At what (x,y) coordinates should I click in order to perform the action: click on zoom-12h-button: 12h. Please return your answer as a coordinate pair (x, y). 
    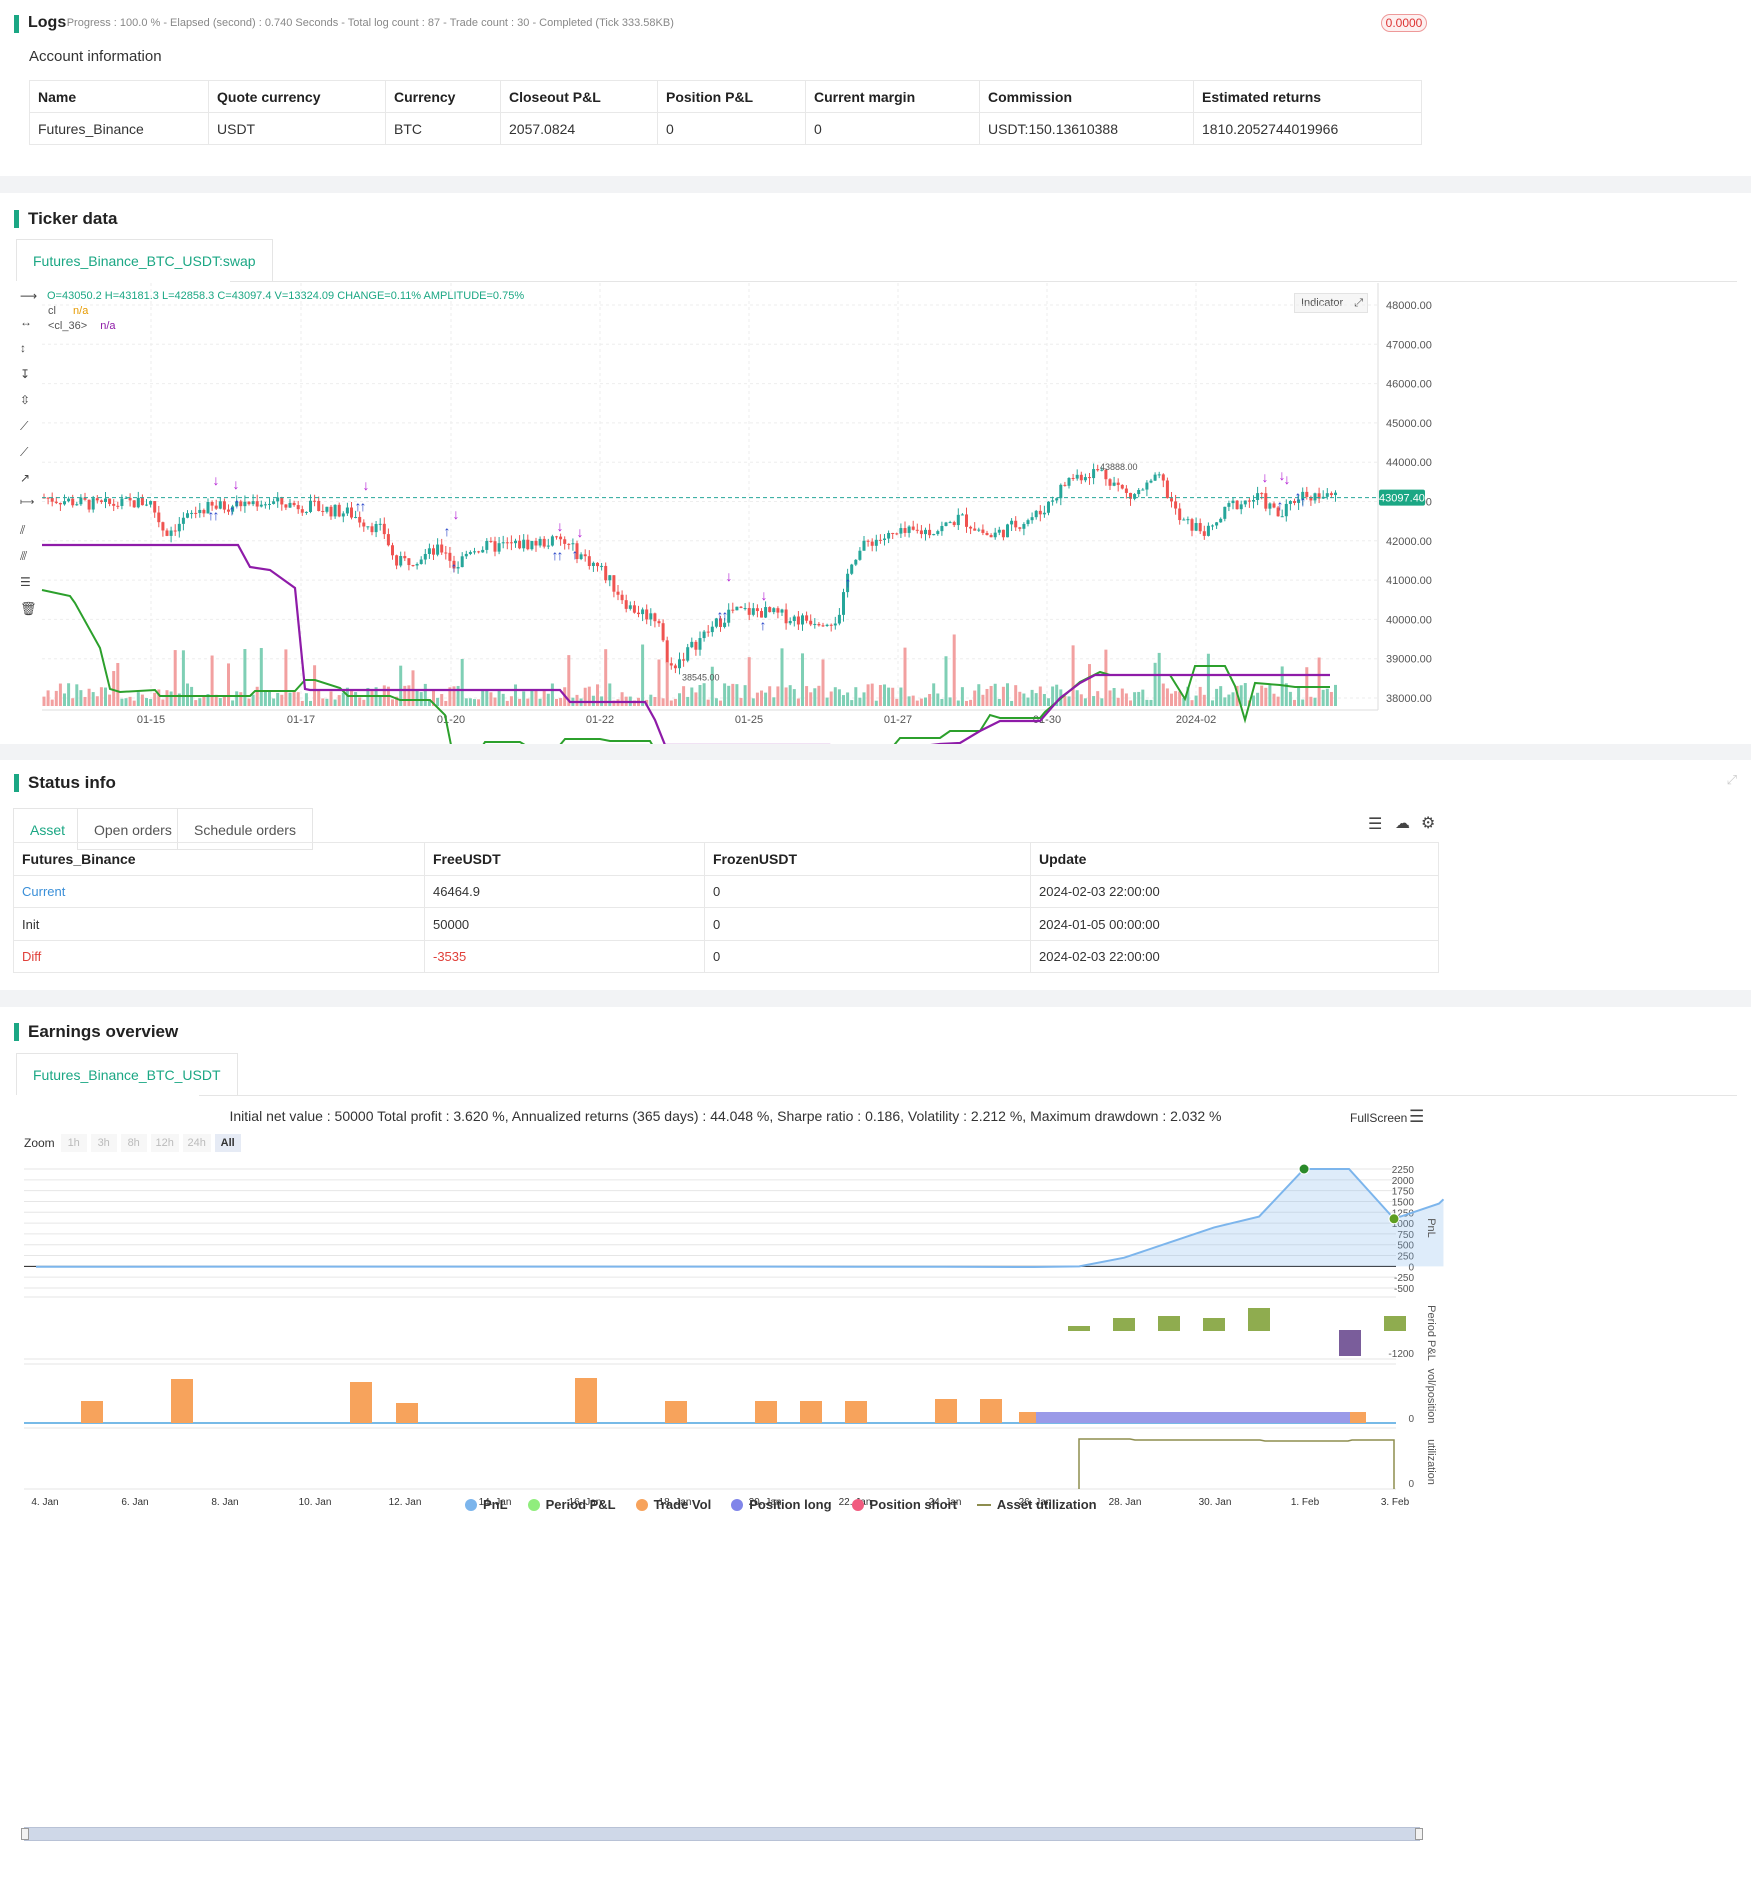
    Looking at the image, I should click on (164, 1143).